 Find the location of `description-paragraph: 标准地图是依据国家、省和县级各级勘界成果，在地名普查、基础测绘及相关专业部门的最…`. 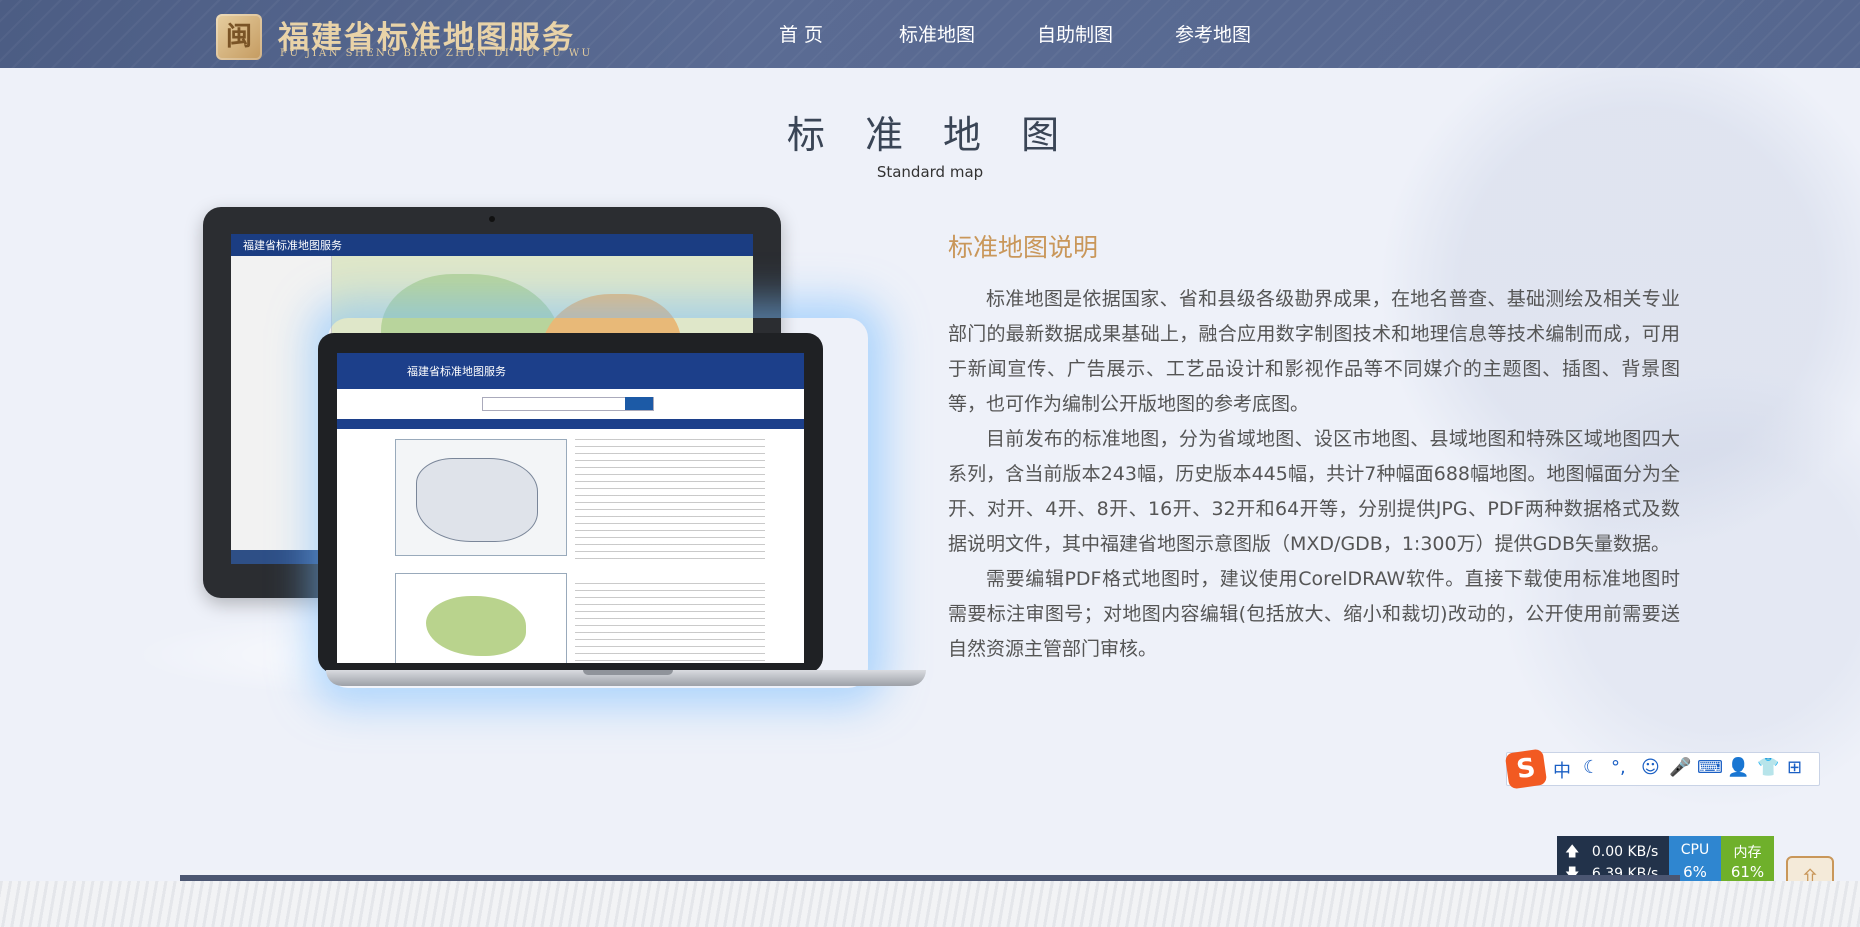

description-paragraph: 标准地图是依据国家、省和县级各级勘界成果，在地名普查、基础测绘及相关专业部门的最… is located at coordinates (1314, 351).